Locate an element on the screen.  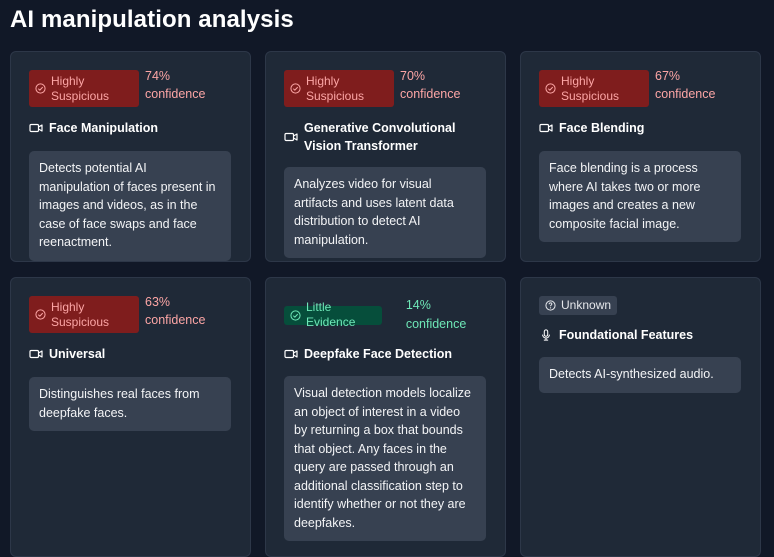
model-row: Face Manipulation is located at coordinates (130, 128).